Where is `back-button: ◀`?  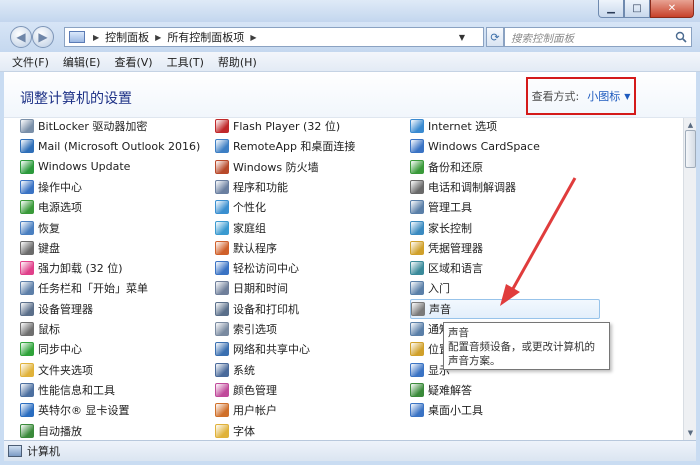
back-button: ◀ is located at coordinates (21, 37).